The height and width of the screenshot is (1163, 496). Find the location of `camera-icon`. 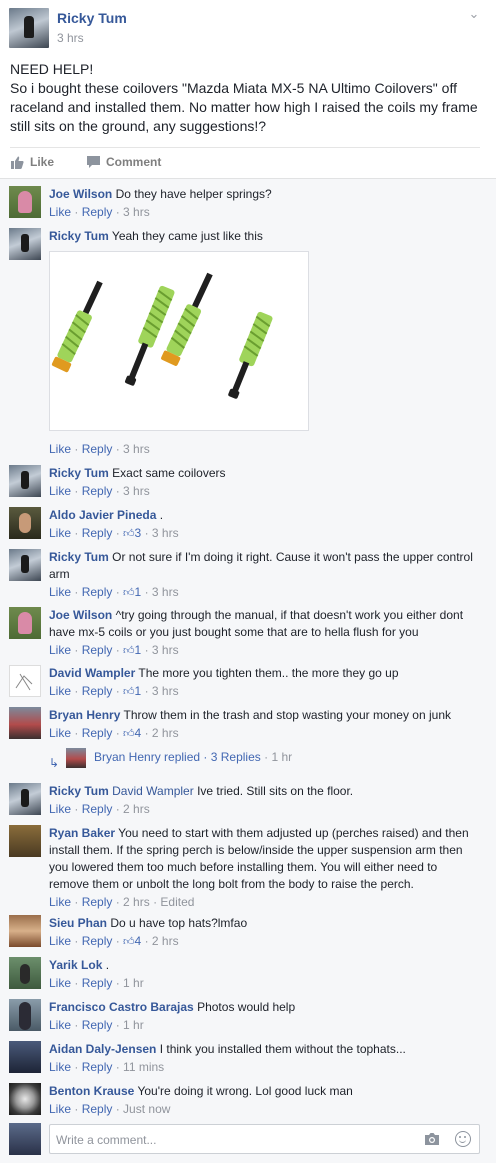

camera-icon is located at coordinates (432, 1139).